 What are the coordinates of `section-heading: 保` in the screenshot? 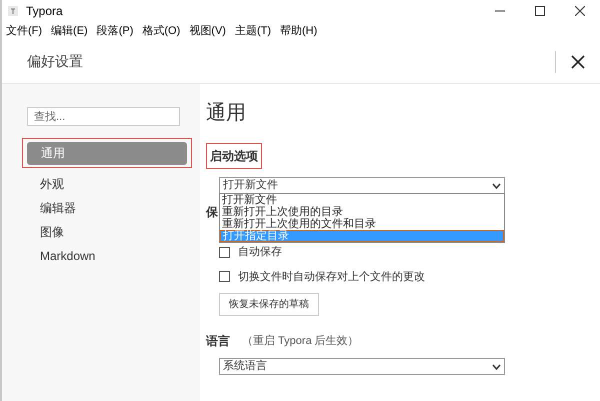 It's located at (212, 212).